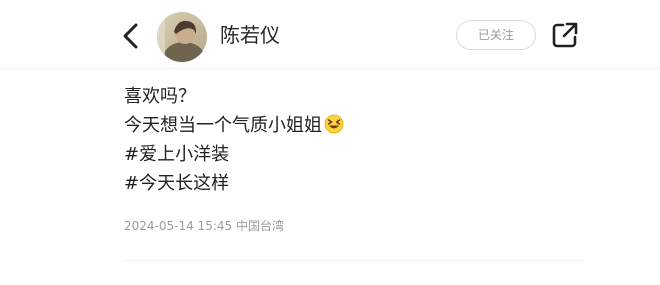 The width and height of the screenshot is (660, 285). I want to click on back-button, so click(132, 36).